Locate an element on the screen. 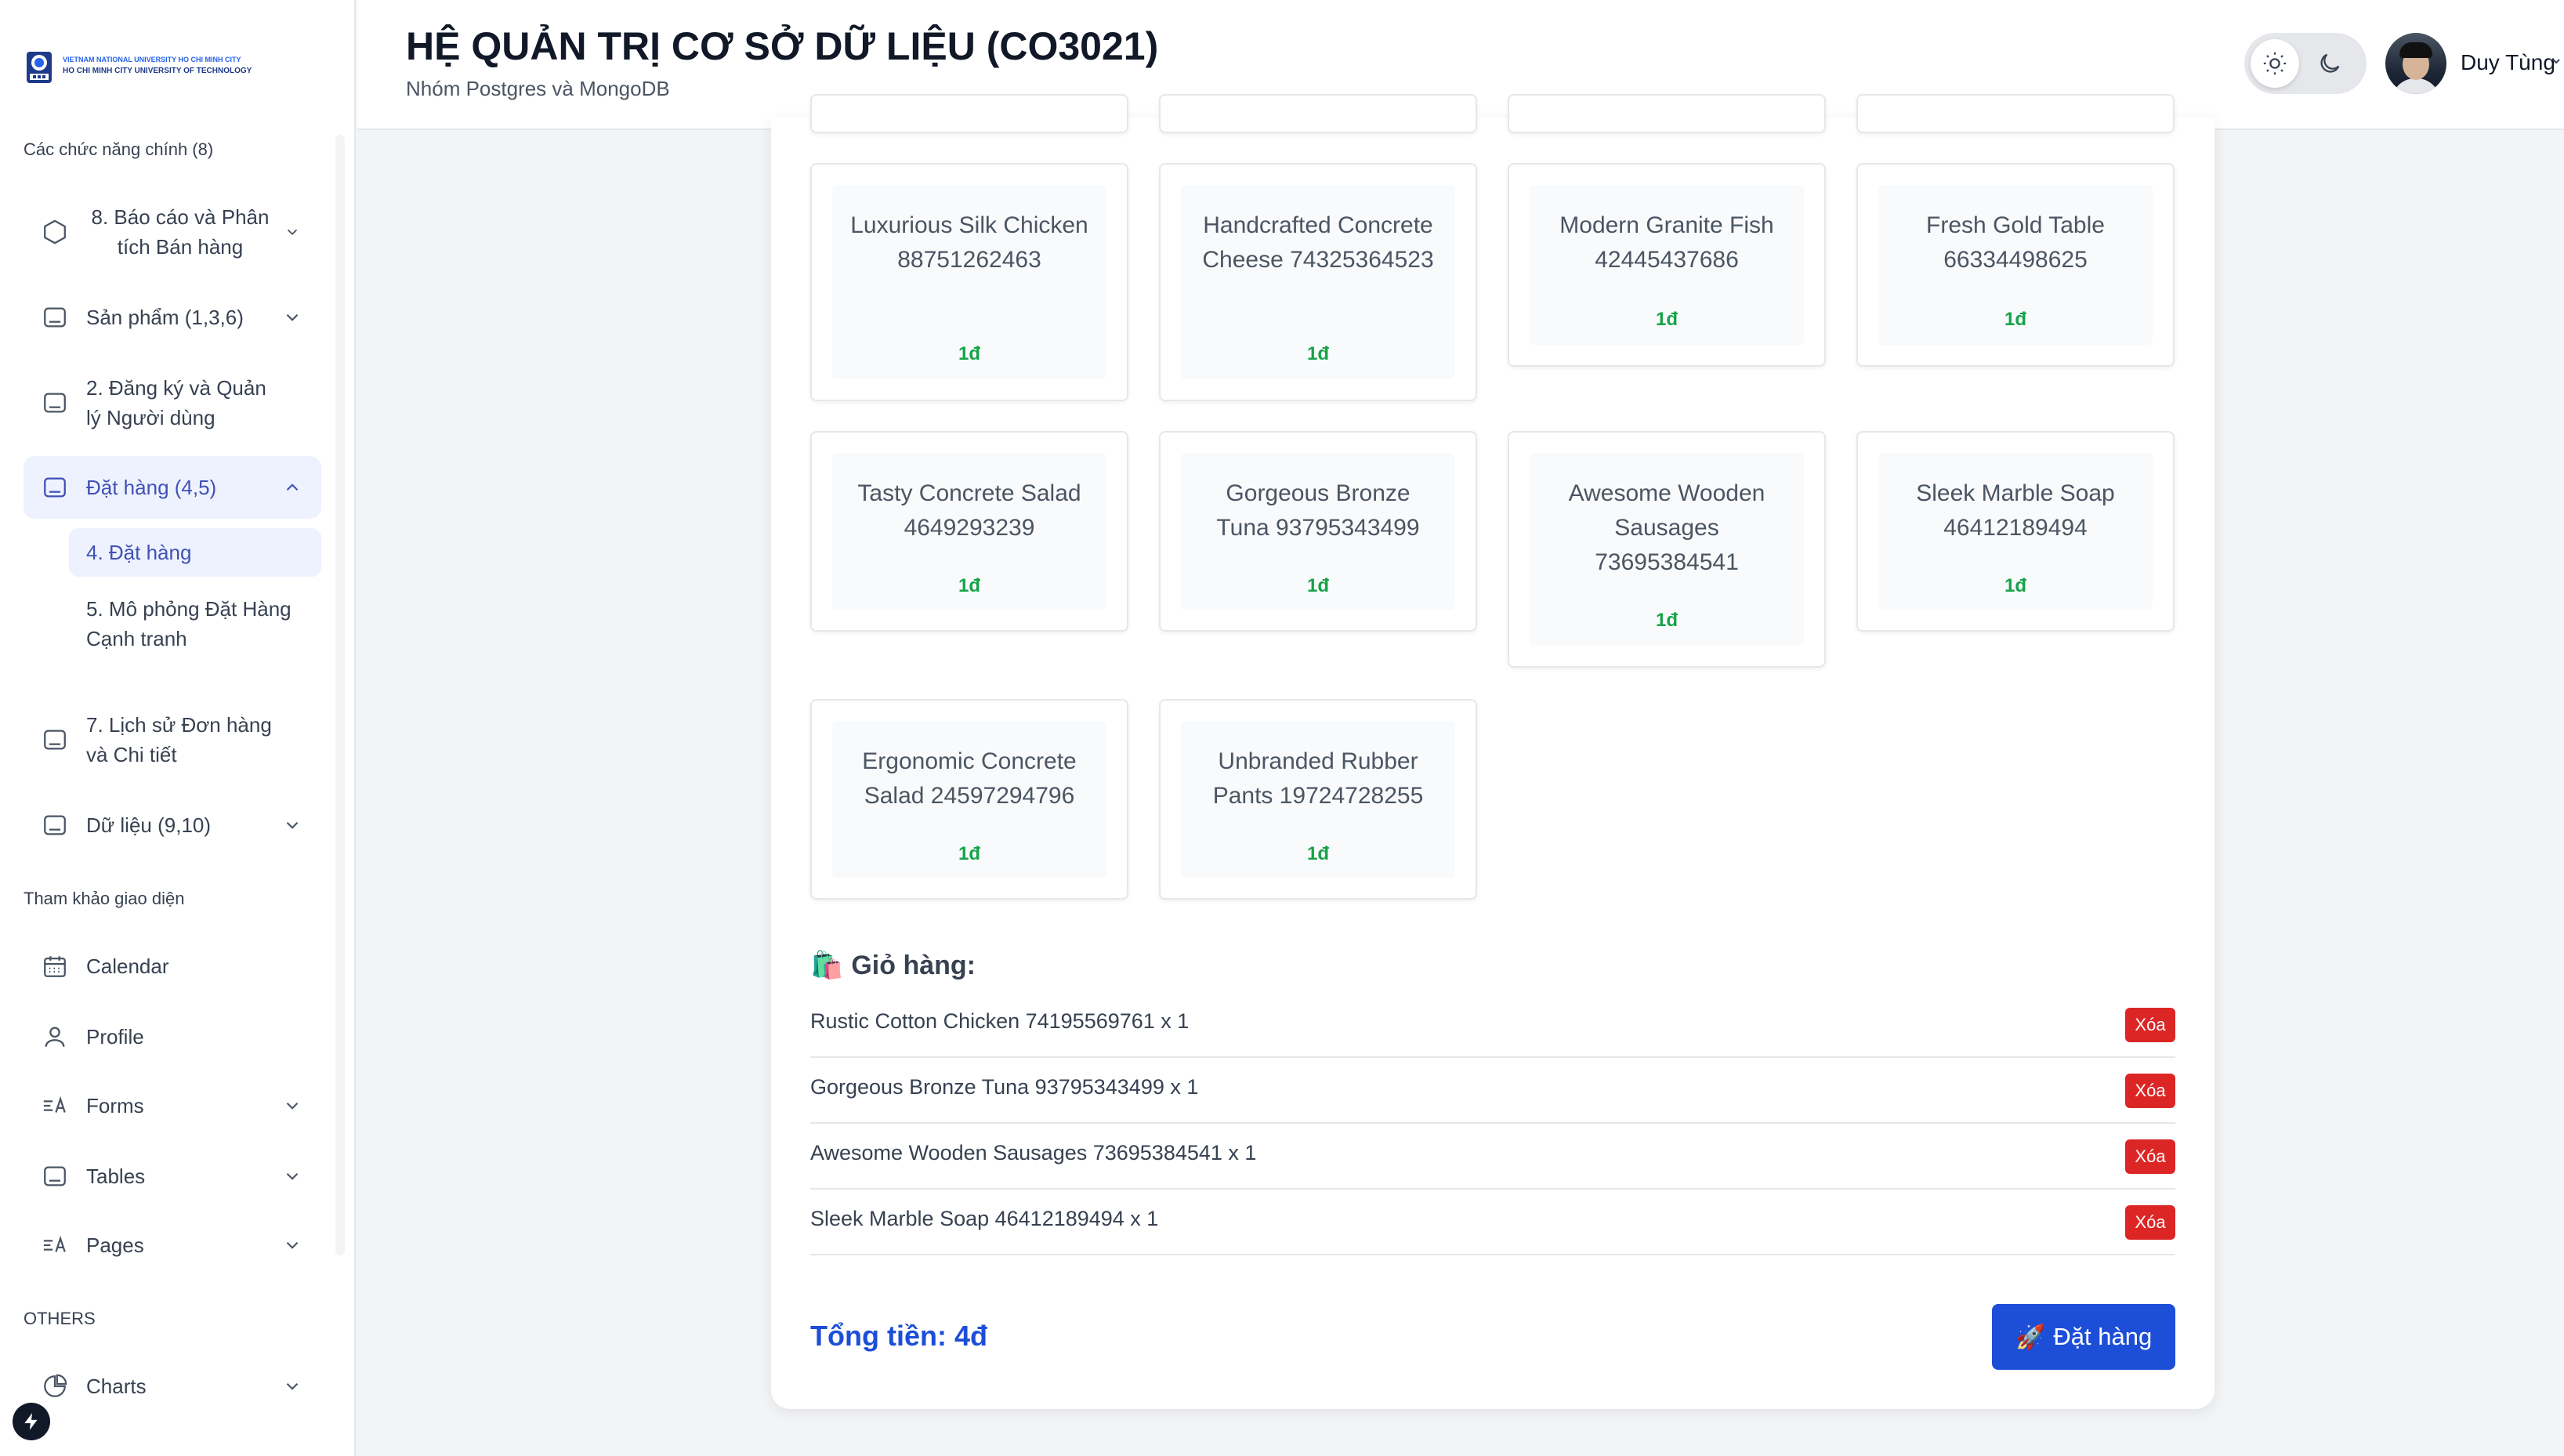 The image size is (2564, 1456). product-card: Unbranded Rubber Pants 19724728255 1đ is located at coordinates (1318, 799).